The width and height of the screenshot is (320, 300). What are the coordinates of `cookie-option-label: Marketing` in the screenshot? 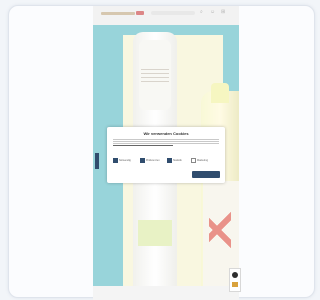 It's located at (202, 161).